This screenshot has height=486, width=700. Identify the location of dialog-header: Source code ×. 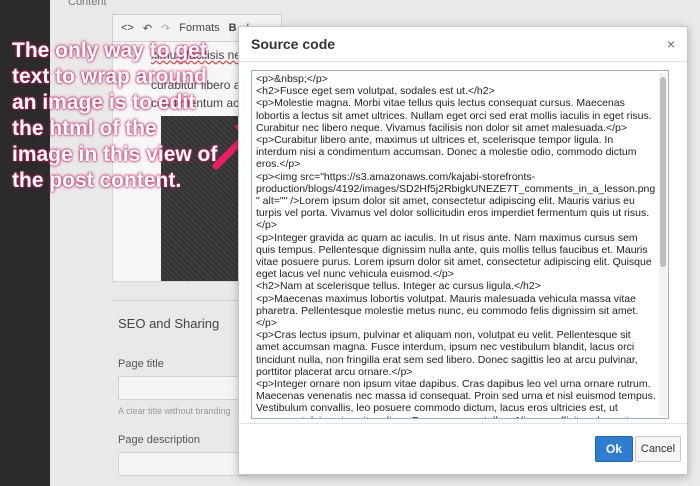
(463, 44).